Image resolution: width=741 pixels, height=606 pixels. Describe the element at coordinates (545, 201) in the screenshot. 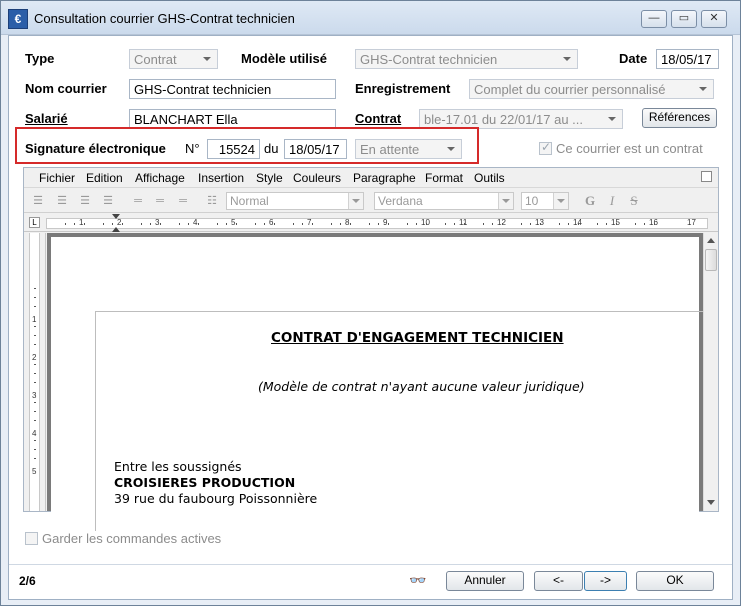

I see `size-select: 10` at that location.